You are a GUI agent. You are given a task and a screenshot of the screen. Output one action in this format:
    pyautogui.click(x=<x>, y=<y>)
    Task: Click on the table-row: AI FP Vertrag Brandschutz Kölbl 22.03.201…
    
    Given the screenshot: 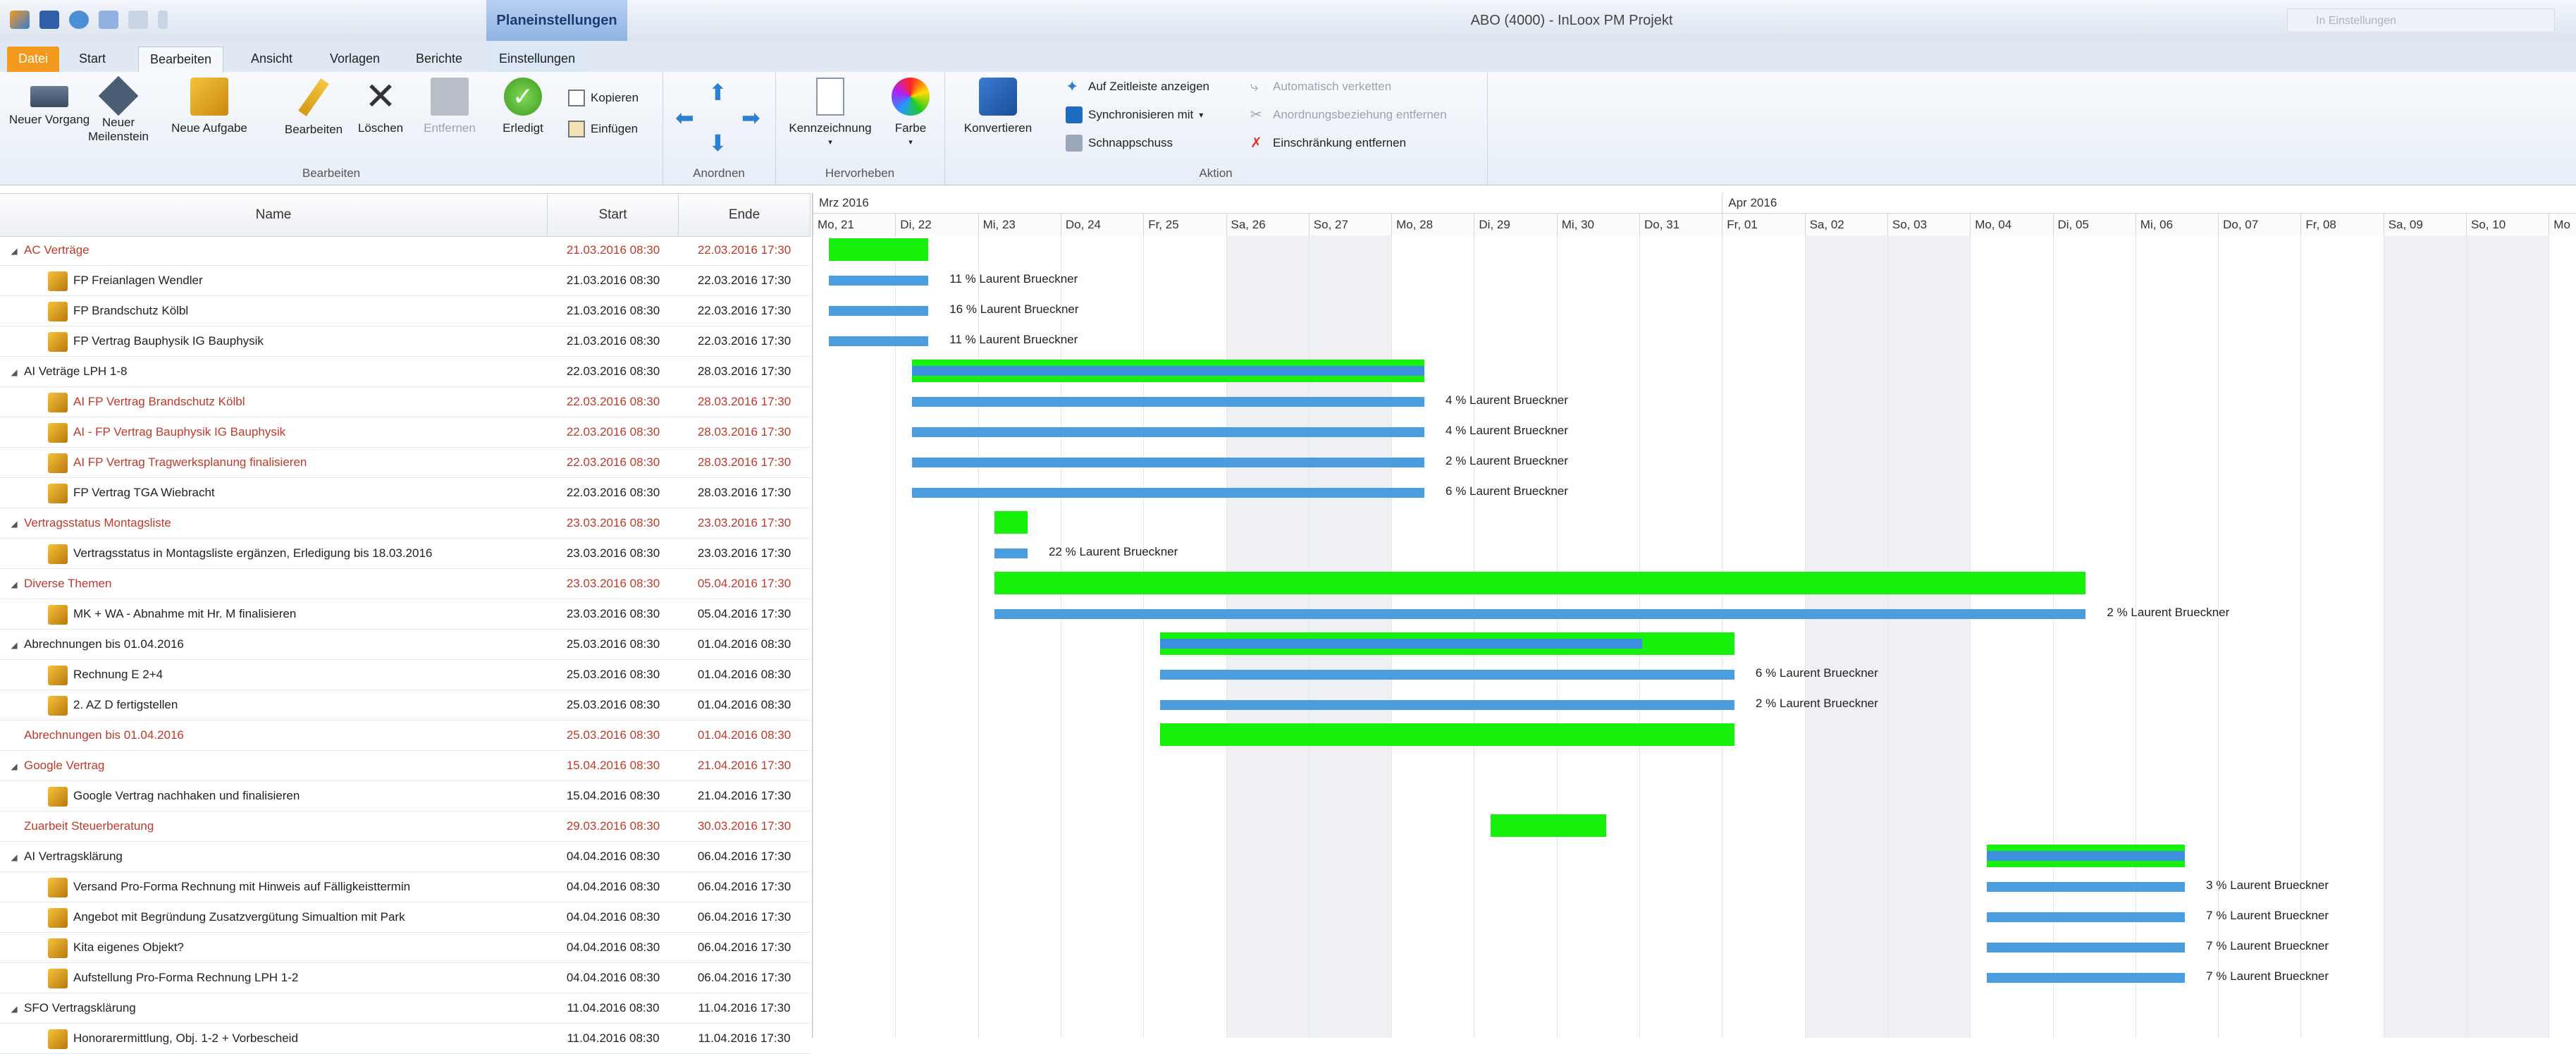 What is the action you would take?
    pyautogui.click(x=405, y=402)
    